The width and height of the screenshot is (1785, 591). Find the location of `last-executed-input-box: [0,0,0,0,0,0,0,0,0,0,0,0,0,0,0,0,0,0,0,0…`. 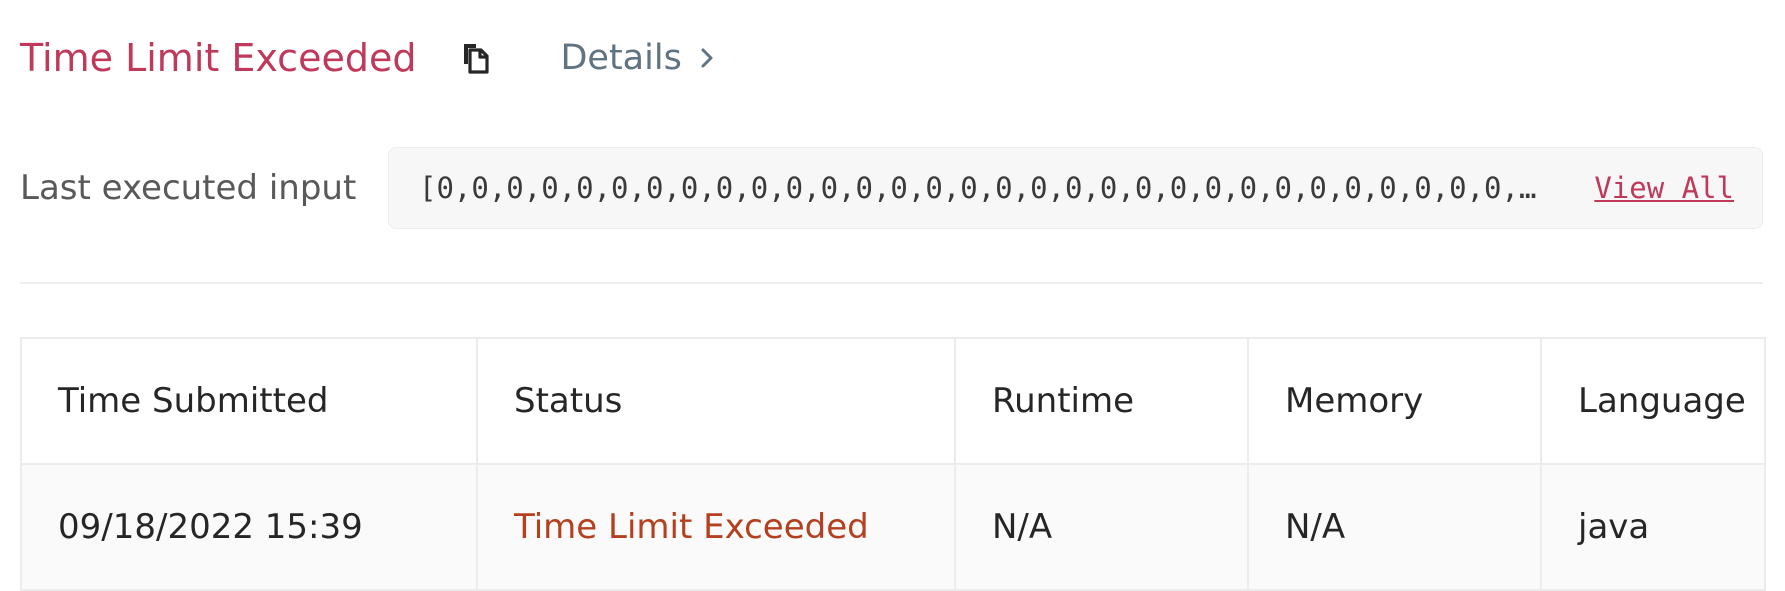

last-executed-input-box: [0,0,0,0,0,0,0,0,0,0,0,0,0,0,0,0,0,0,0,0… is located at coordinates (1075, 188).